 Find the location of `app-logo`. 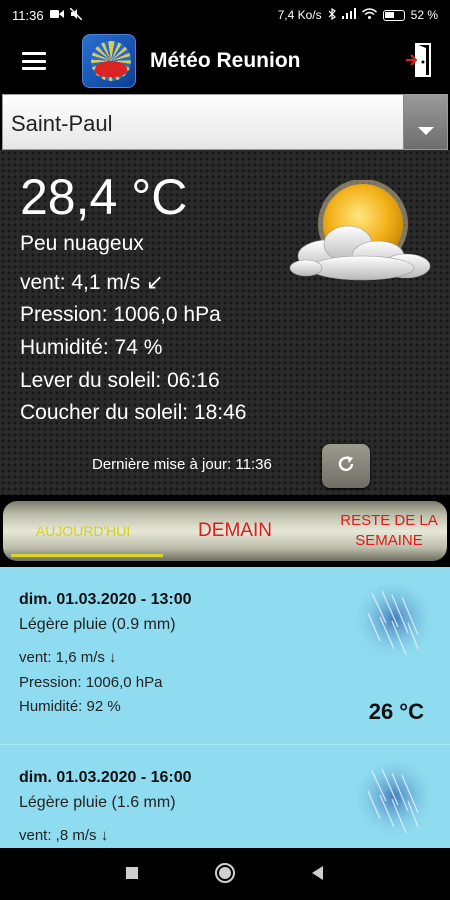

app-logo is located at coordinates (109, 61).